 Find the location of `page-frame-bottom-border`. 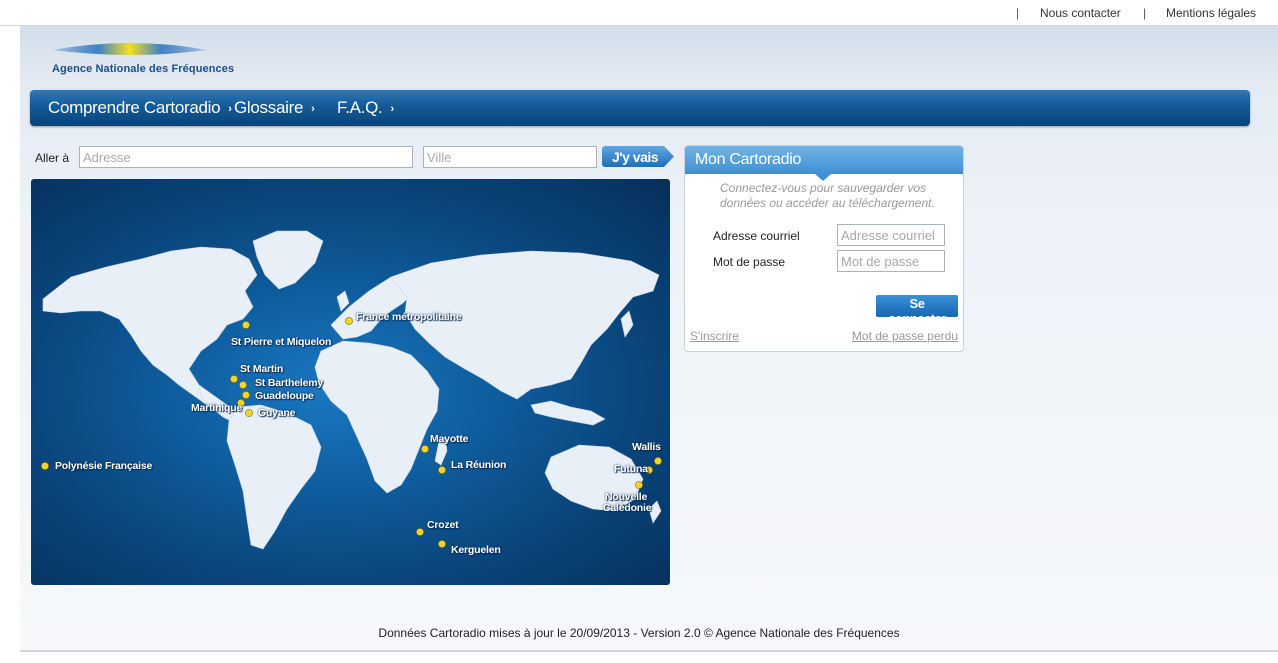

page-frame-bottom-border is located at coordinates (649, 651).